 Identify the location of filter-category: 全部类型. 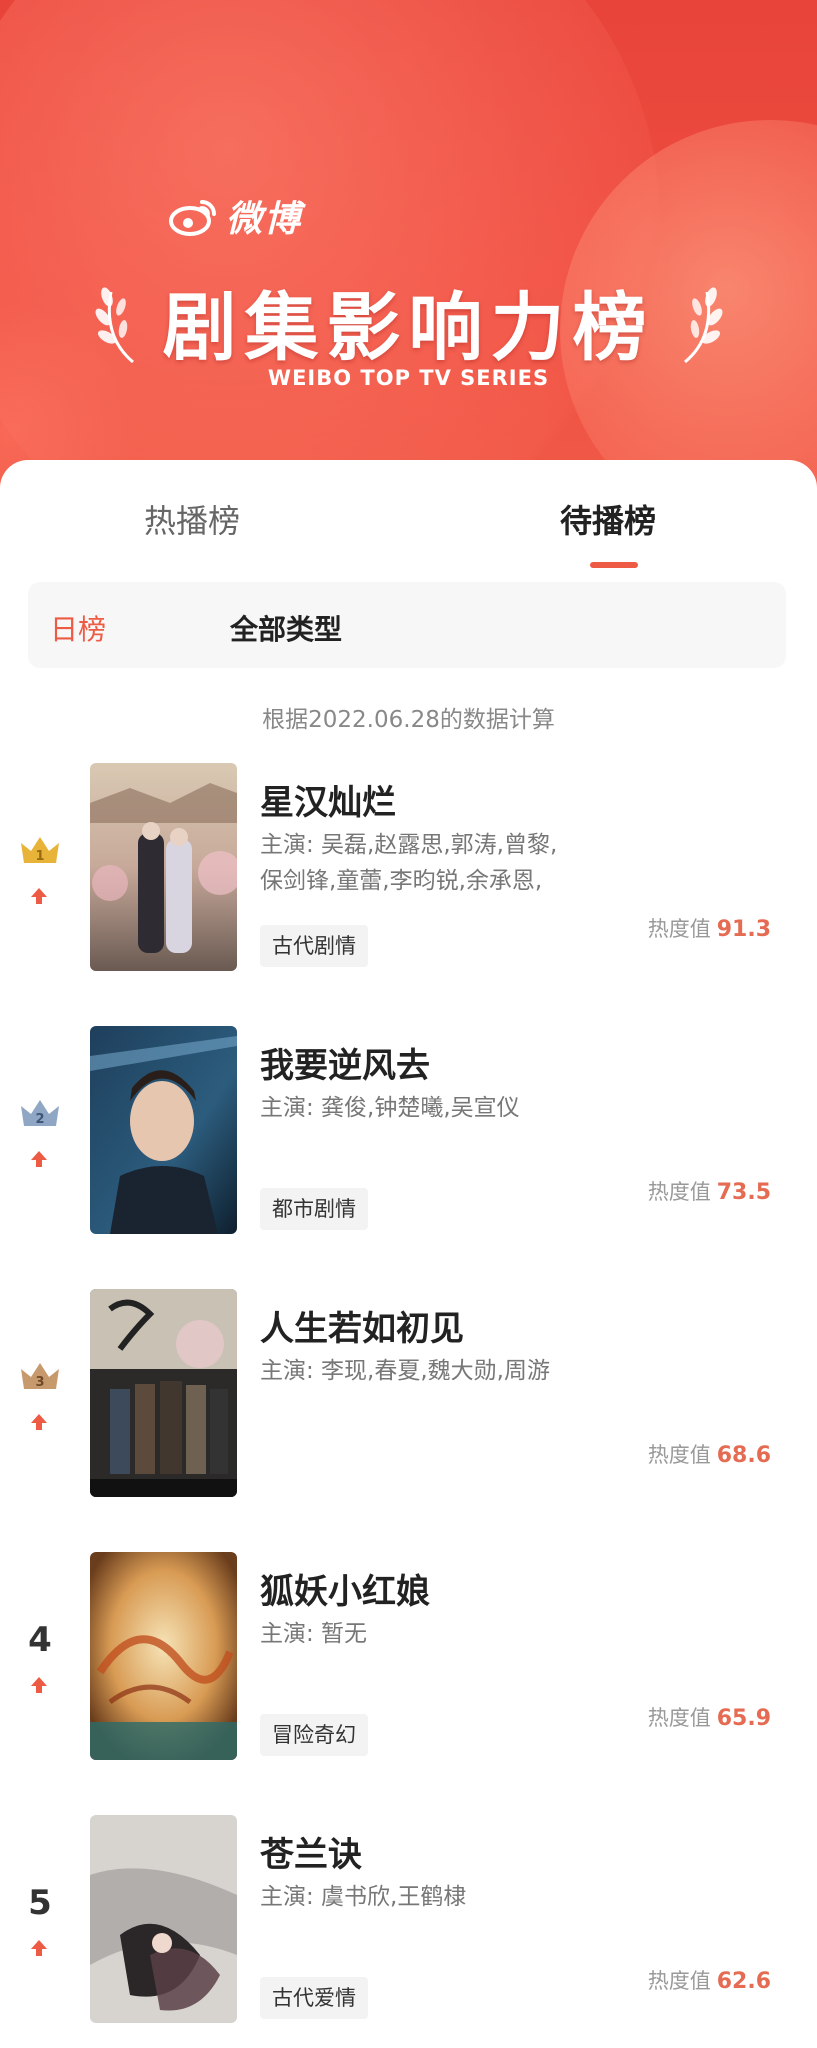
(286, 628).